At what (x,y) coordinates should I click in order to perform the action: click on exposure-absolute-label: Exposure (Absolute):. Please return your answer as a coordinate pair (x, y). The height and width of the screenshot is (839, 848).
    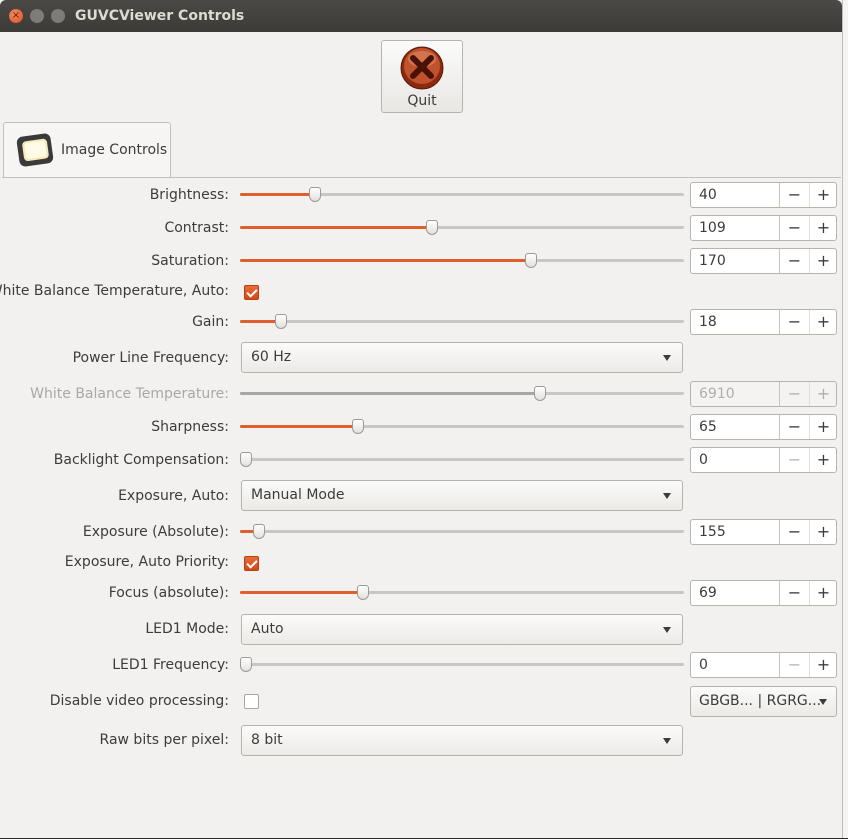
    Looking at the image, I should click on (155, 532).